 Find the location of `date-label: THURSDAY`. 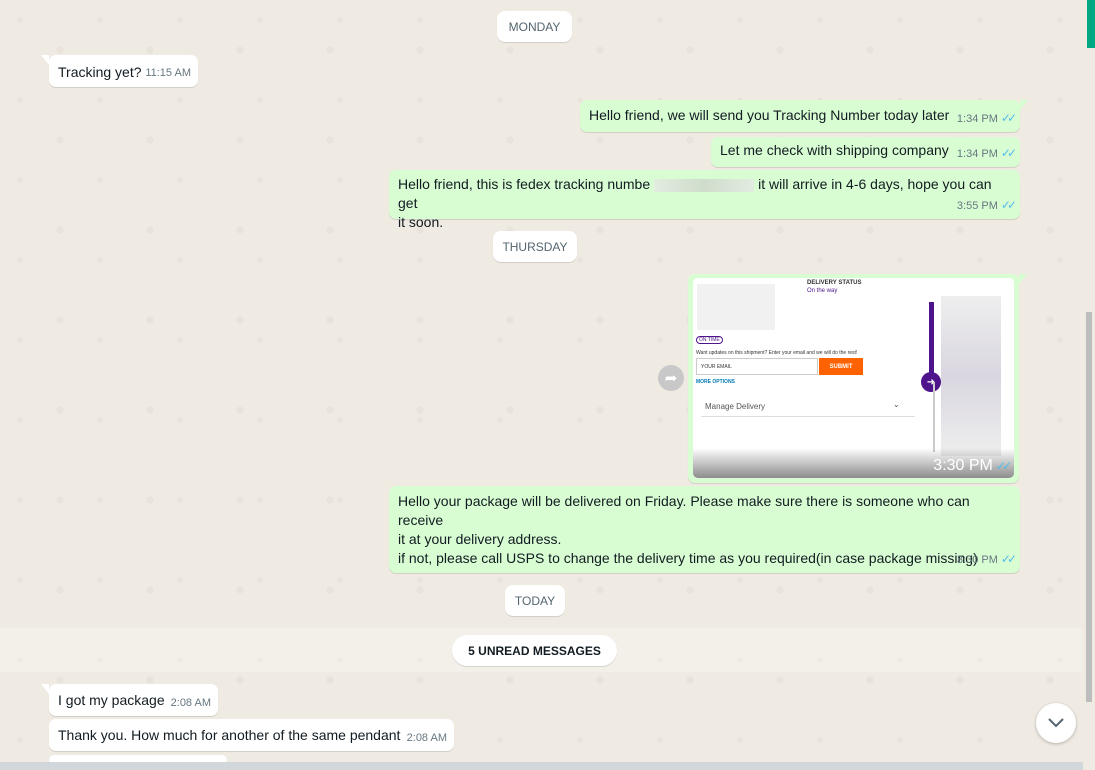

date-label: THURSDAY is located at coordinates (535, 246).